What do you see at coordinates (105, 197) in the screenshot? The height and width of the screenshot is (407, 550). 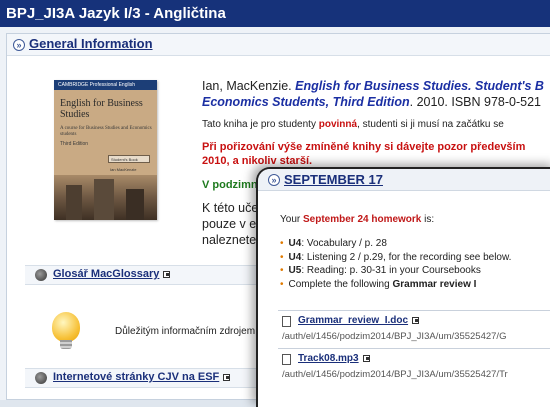 I see `book-cover-photo` at bounding box center [105, 197].